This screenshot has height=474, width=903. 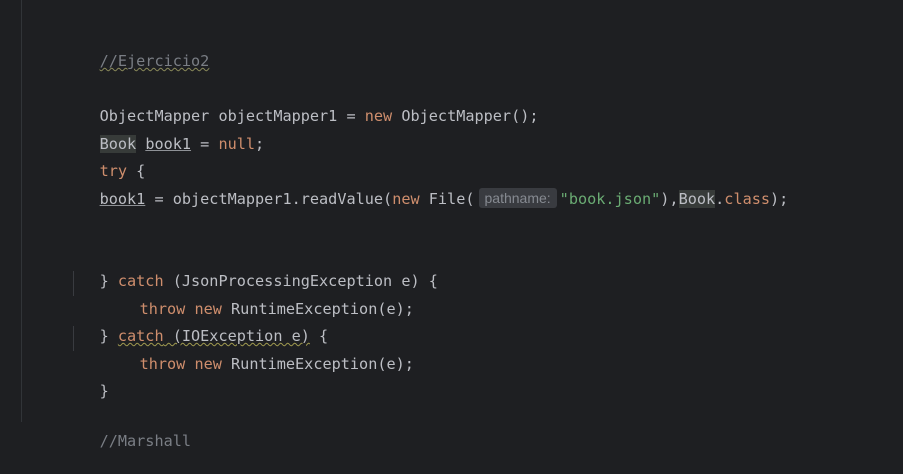 I want to click on code-line-try: try {, so click(x=104, y=159).